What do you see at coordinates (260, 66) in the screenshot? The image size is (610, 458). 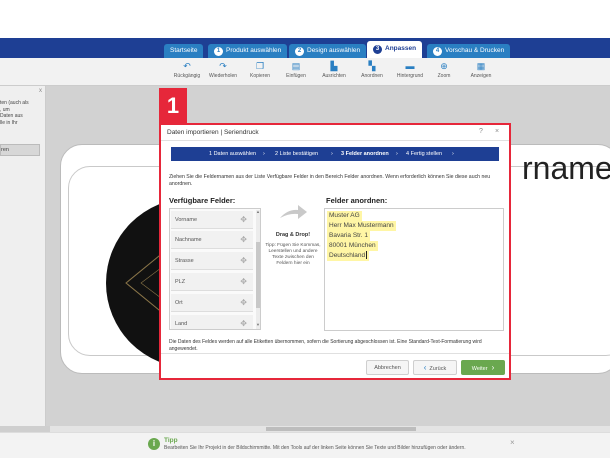 I see `copy-icon: ❐` at bounding box center [260, 66].